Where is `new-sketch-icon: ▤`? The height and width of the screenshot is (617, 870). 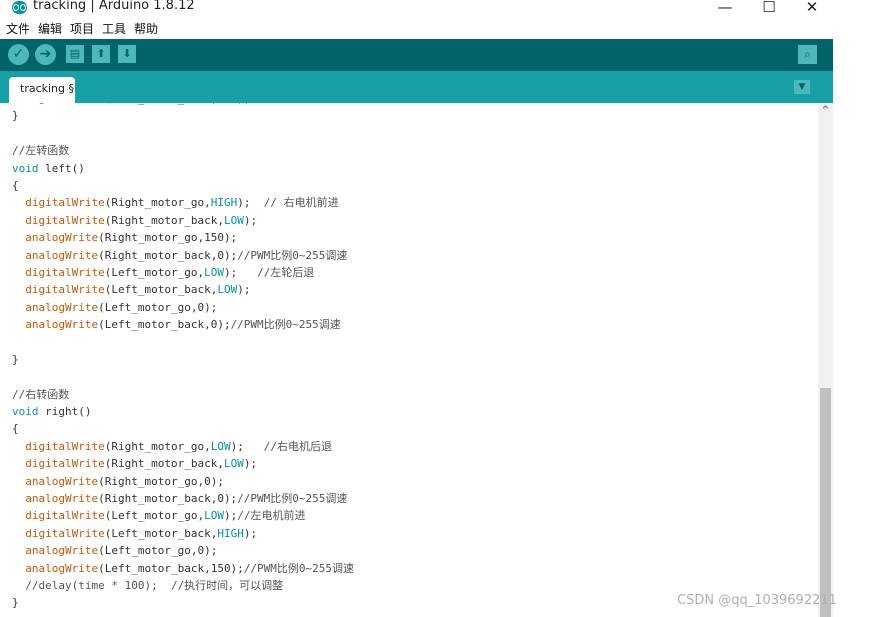 new-sketch-icon: ▤ is located at coordinates (75, 54).